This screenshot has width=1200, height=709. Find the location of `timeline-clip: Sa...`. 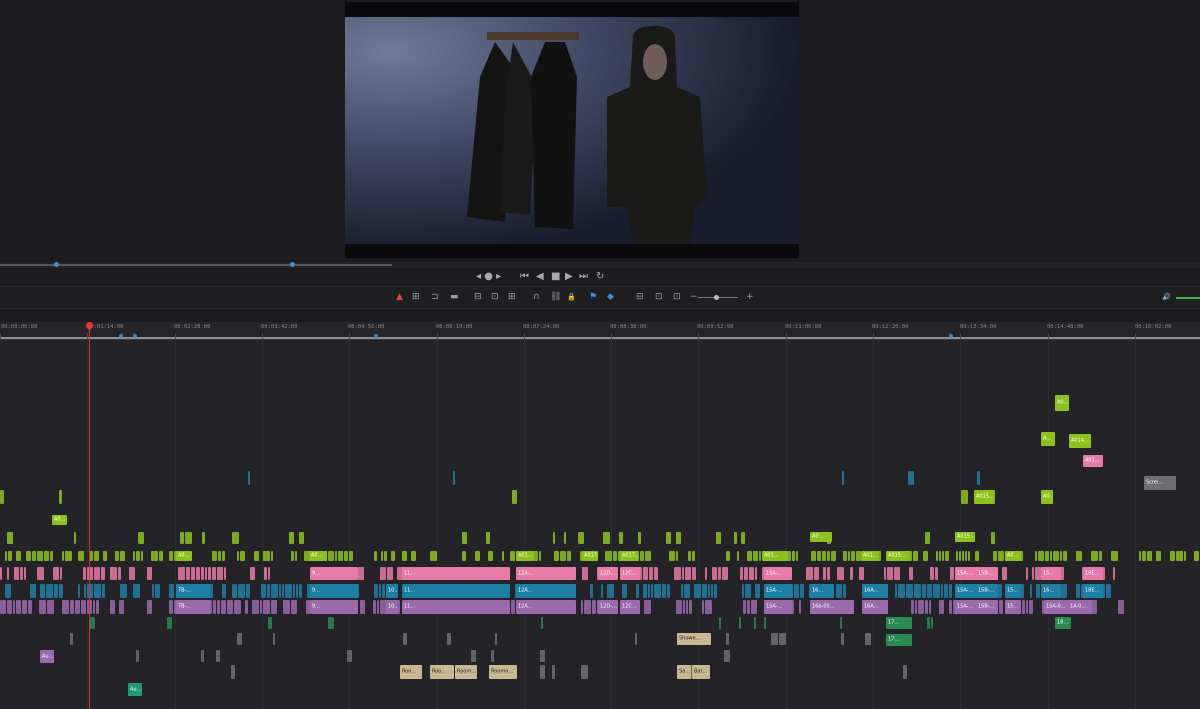

timeline-clip: Sa... is located at coordinates (684, 672).